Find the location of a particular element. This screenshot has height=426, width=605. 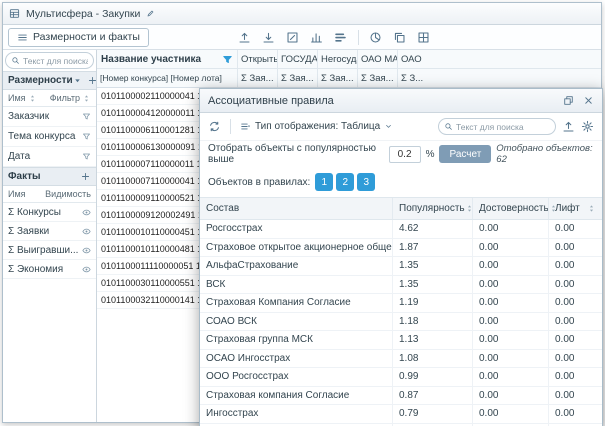

fact-row: Σ Экономия is located at coordinates (49, 269).